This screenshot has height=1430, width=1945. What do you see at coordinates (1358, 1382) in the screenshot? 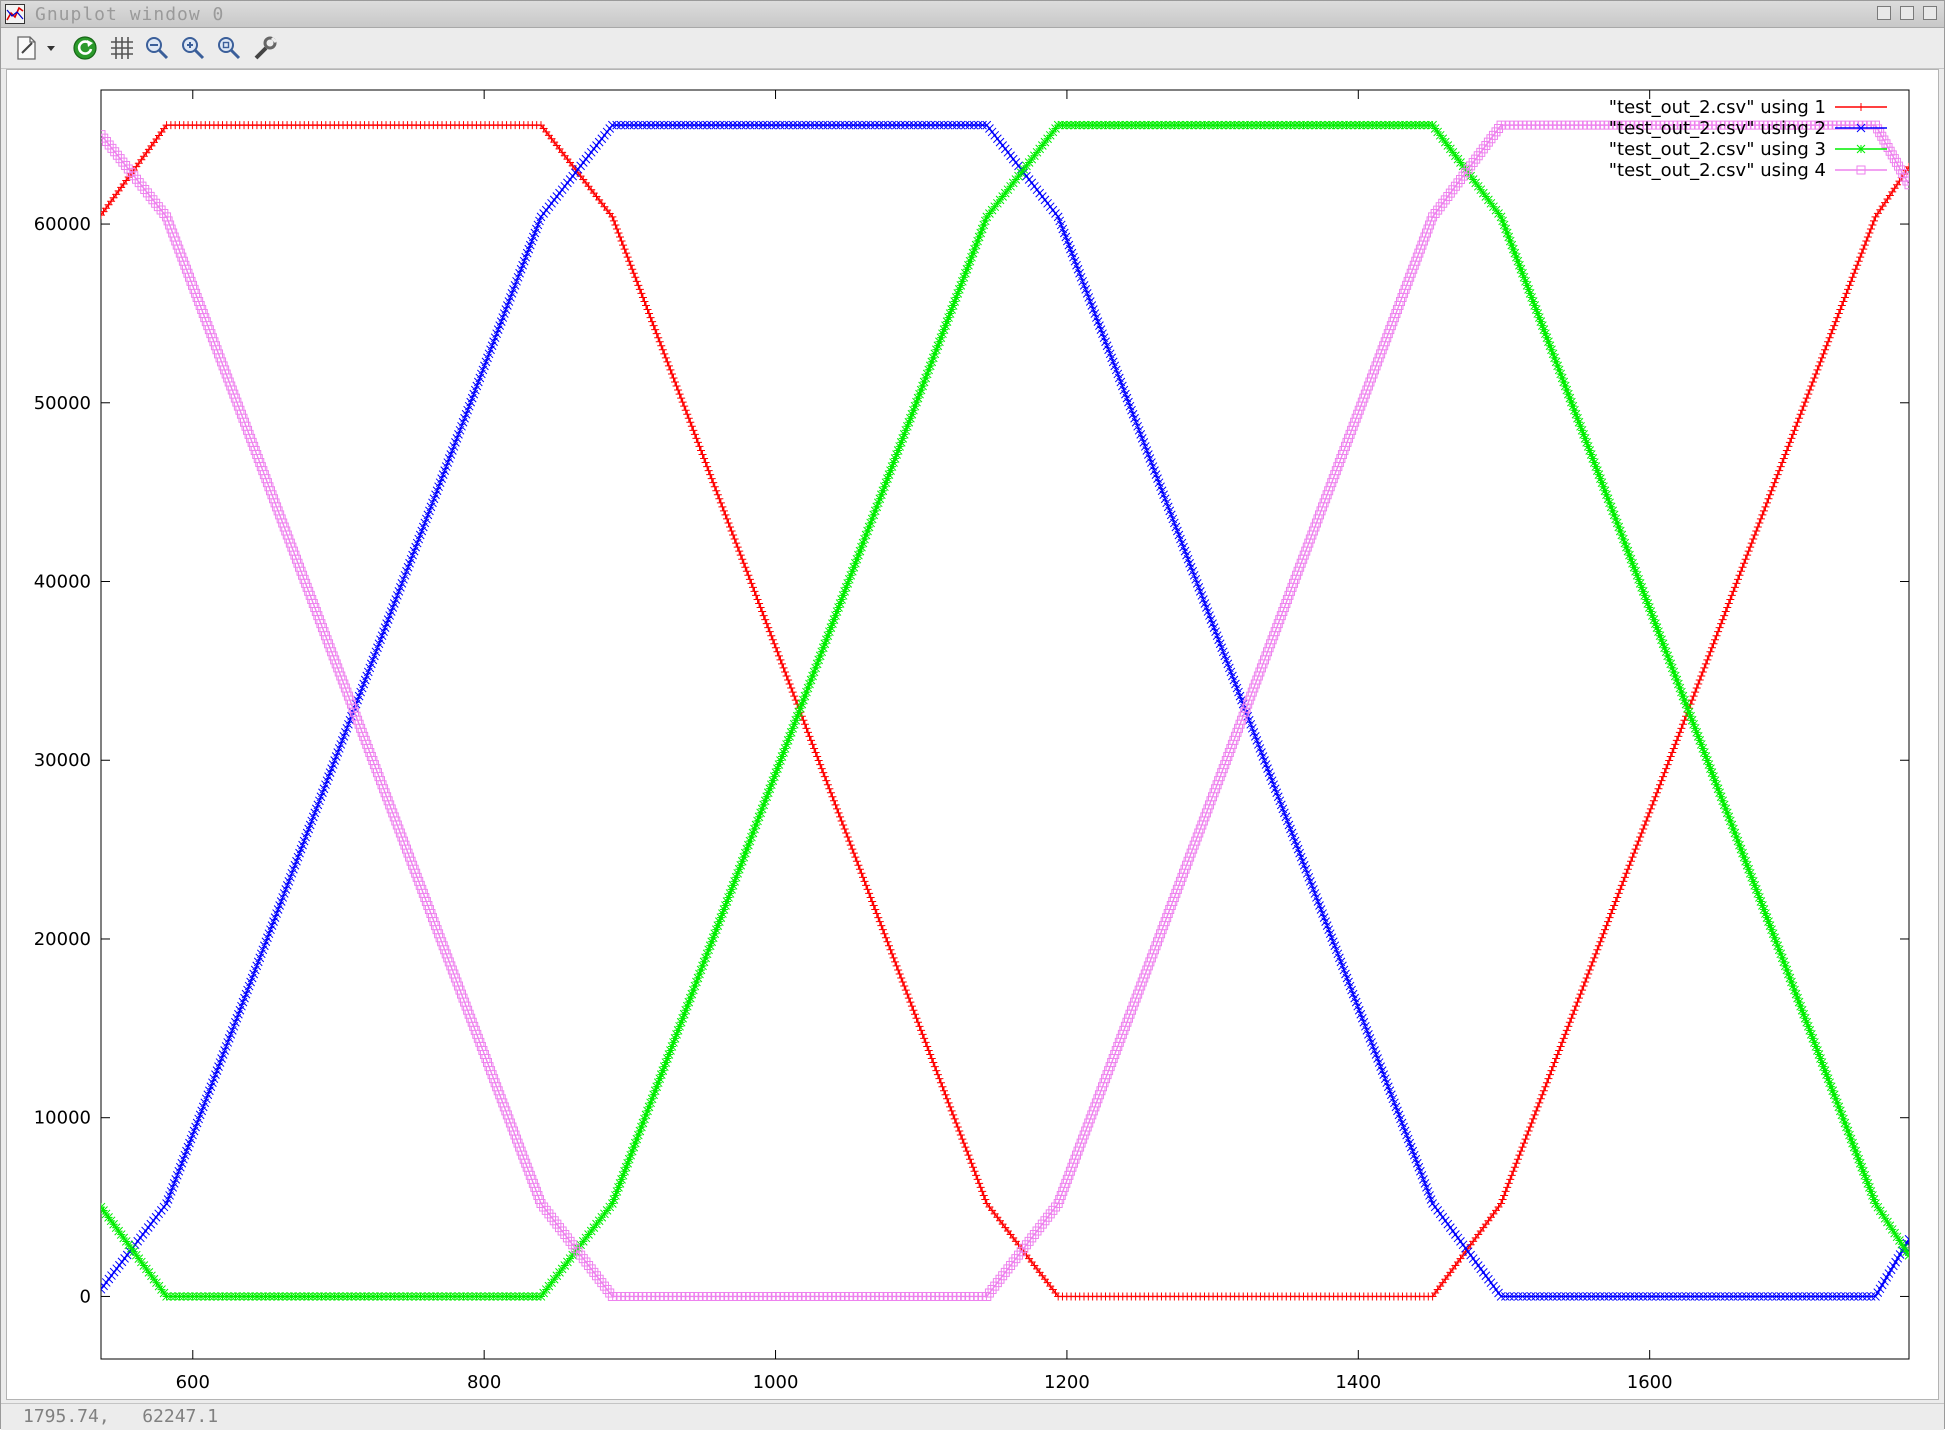
I see `x-tick-label: 1400` at bounding box center [1358, 1382].